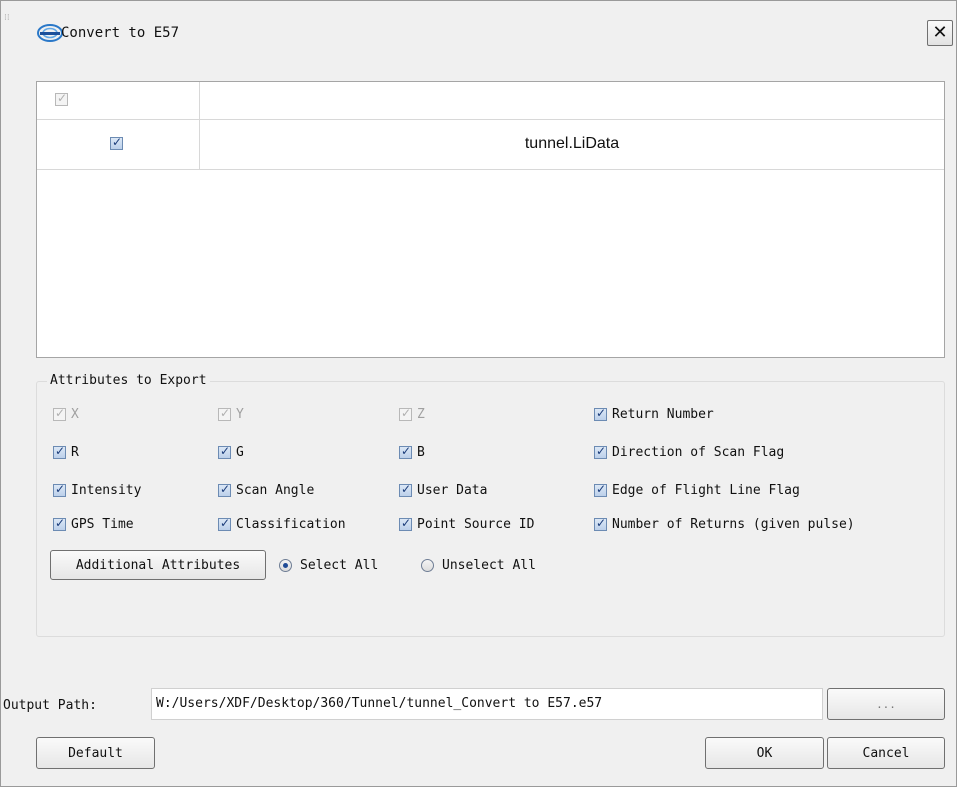 This screenshot has width=957, height=787. What do you see at coordinates (886, 753) in the screenshot?
I see `cancel-button: Cancel` at bounding box center [886, 753].